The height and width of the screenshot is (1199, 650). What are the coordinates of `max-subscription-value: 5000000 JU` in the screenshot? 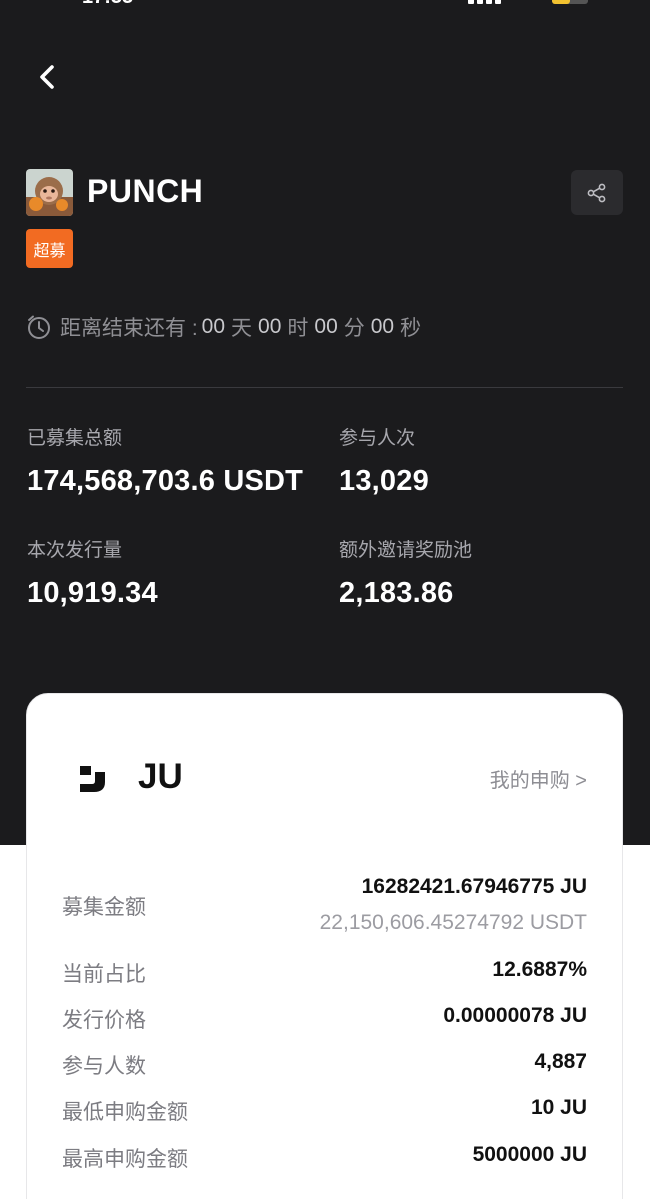 It's located at (529, 1154).